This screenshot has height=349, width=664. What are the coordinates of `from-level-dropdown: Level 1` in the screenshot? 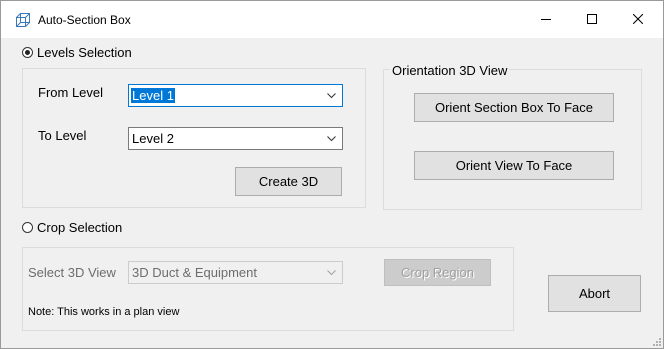 It's located at (235, 95).